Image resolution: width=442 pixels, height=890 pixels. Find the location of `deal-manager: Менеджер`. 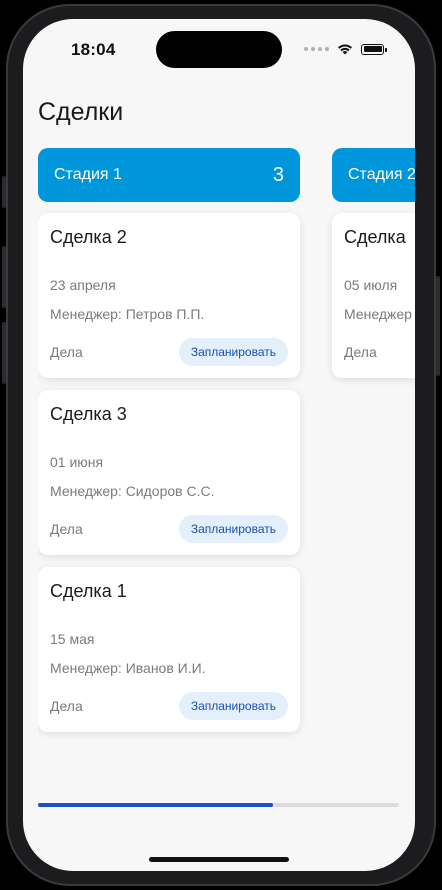

deal-manager: Менеджер is located at coordinates (378, 314).